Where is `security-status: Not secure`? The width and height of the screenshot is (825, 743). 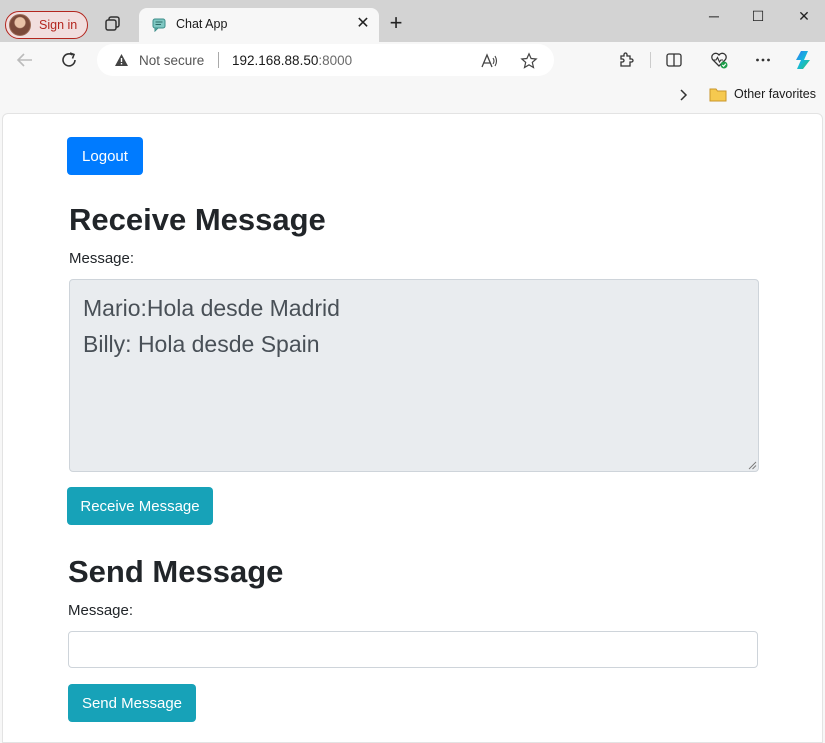
security-status: Not secure is located at coordinates (171, 60).